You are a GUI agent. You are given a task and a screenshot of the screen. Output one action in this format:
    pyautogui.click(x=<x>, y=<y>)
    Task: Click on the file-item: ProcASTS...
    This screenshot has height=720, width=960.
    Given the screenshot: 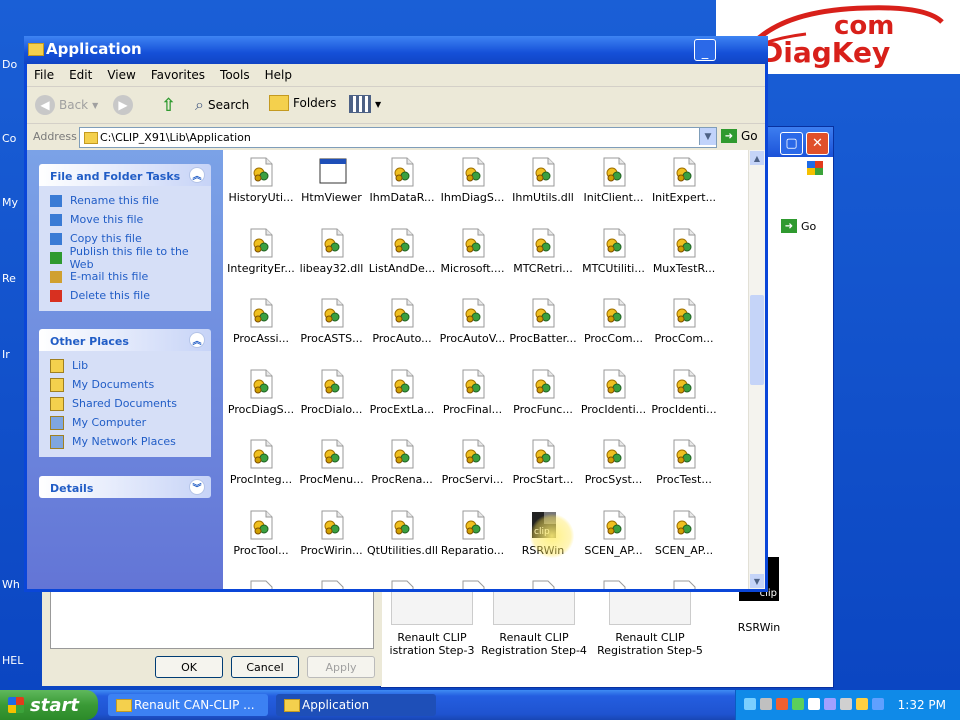 What is the action you would take?
    pyautogui.click(x=332, y=325)
    